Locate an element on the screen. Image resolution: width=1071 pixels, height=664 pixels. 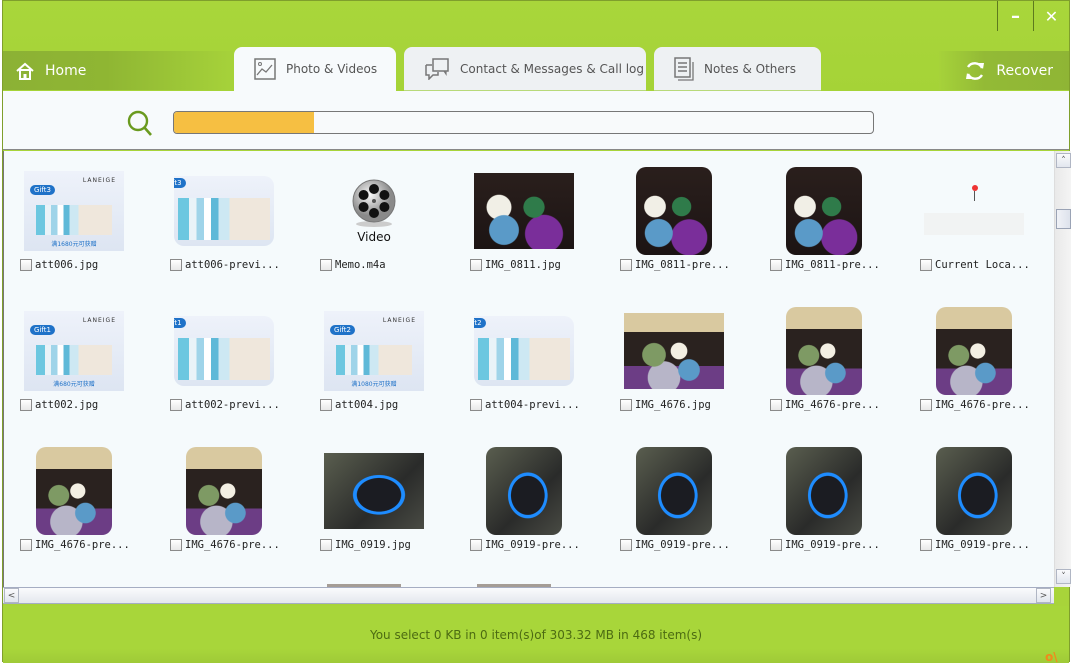
file-item: IMG_4676.jpg is located at coordinates (679, 361).